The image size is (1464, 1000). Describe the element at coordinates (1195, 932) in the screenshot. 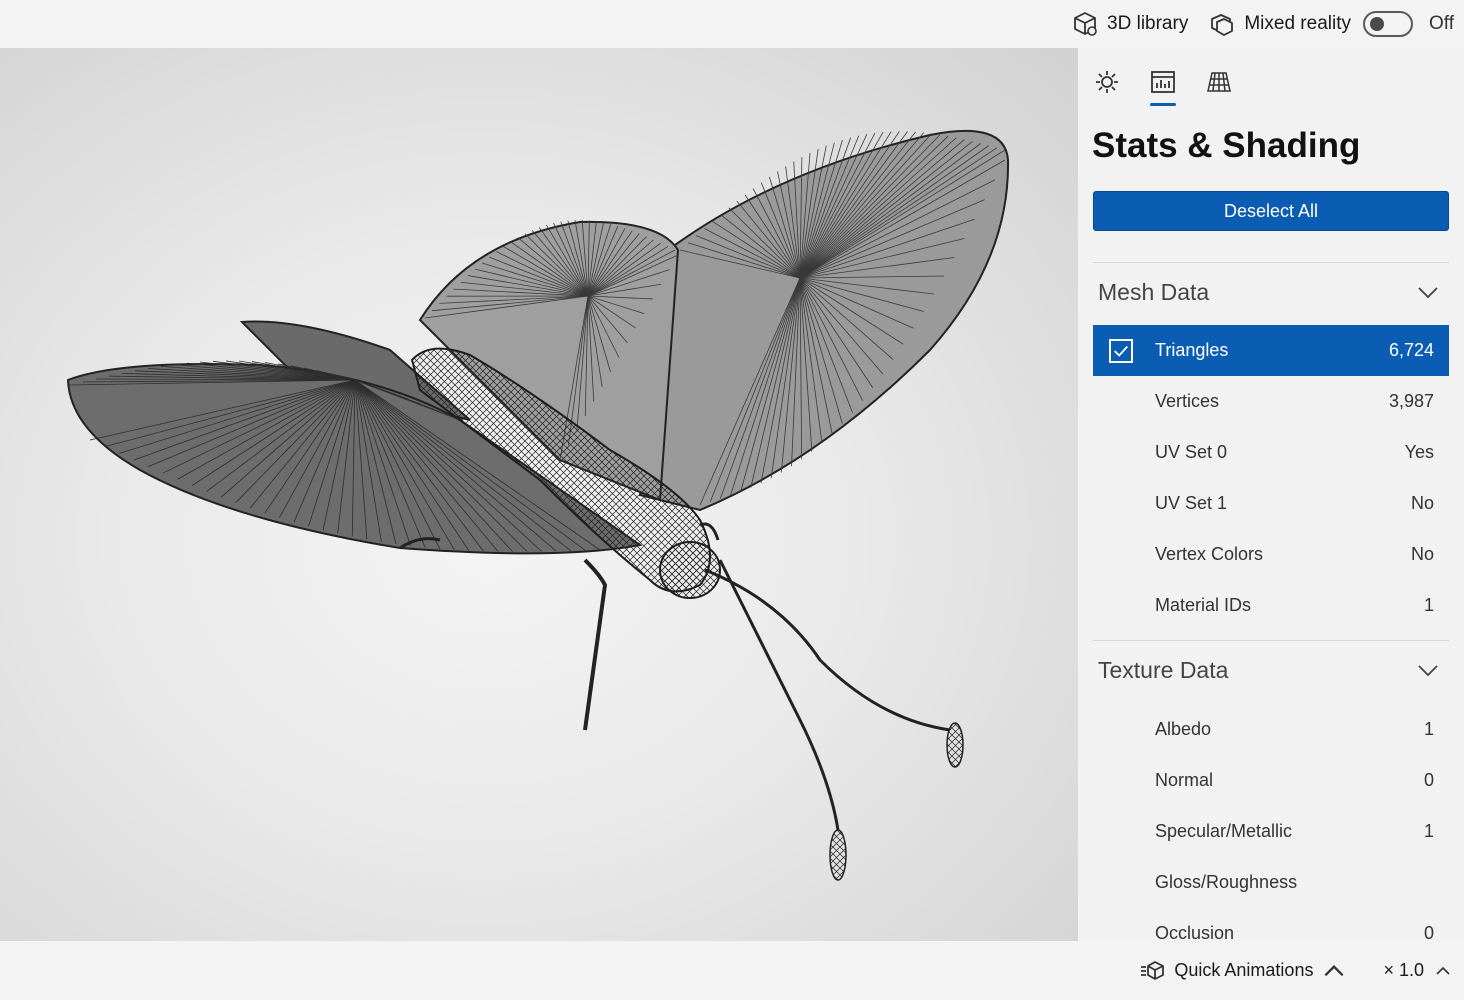

I see `row-label: Occlusion` at that location.